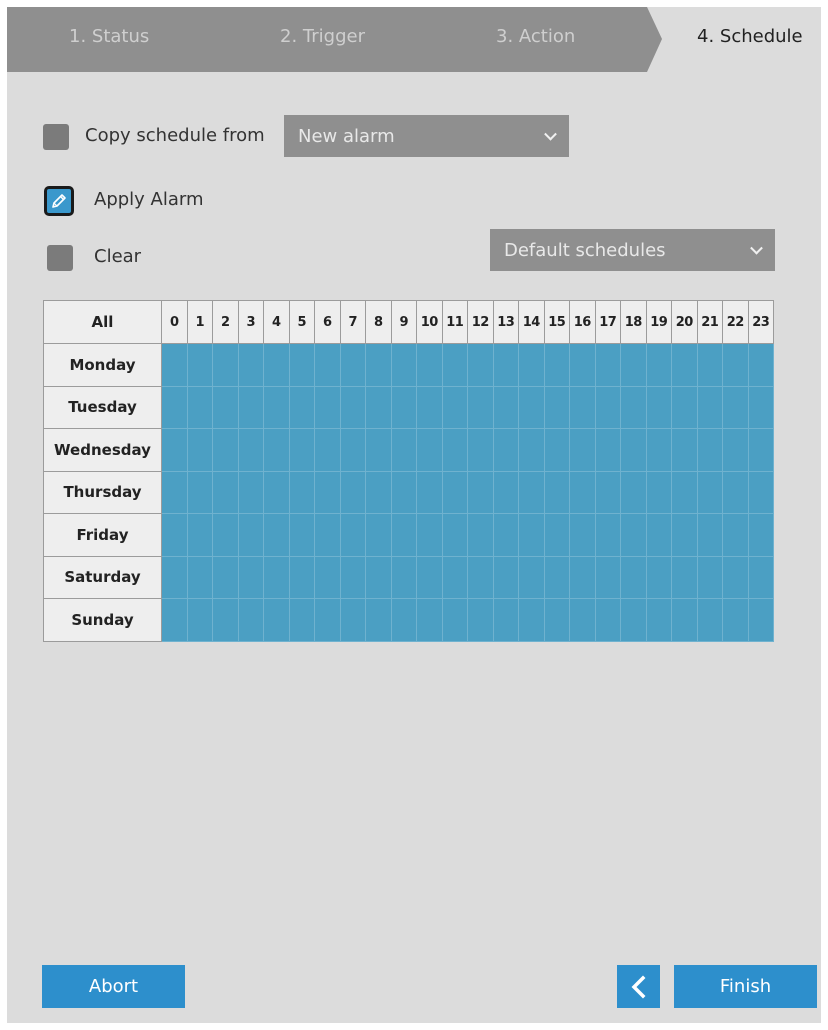  I want to click on select-all-header: All, so click(102, 322).